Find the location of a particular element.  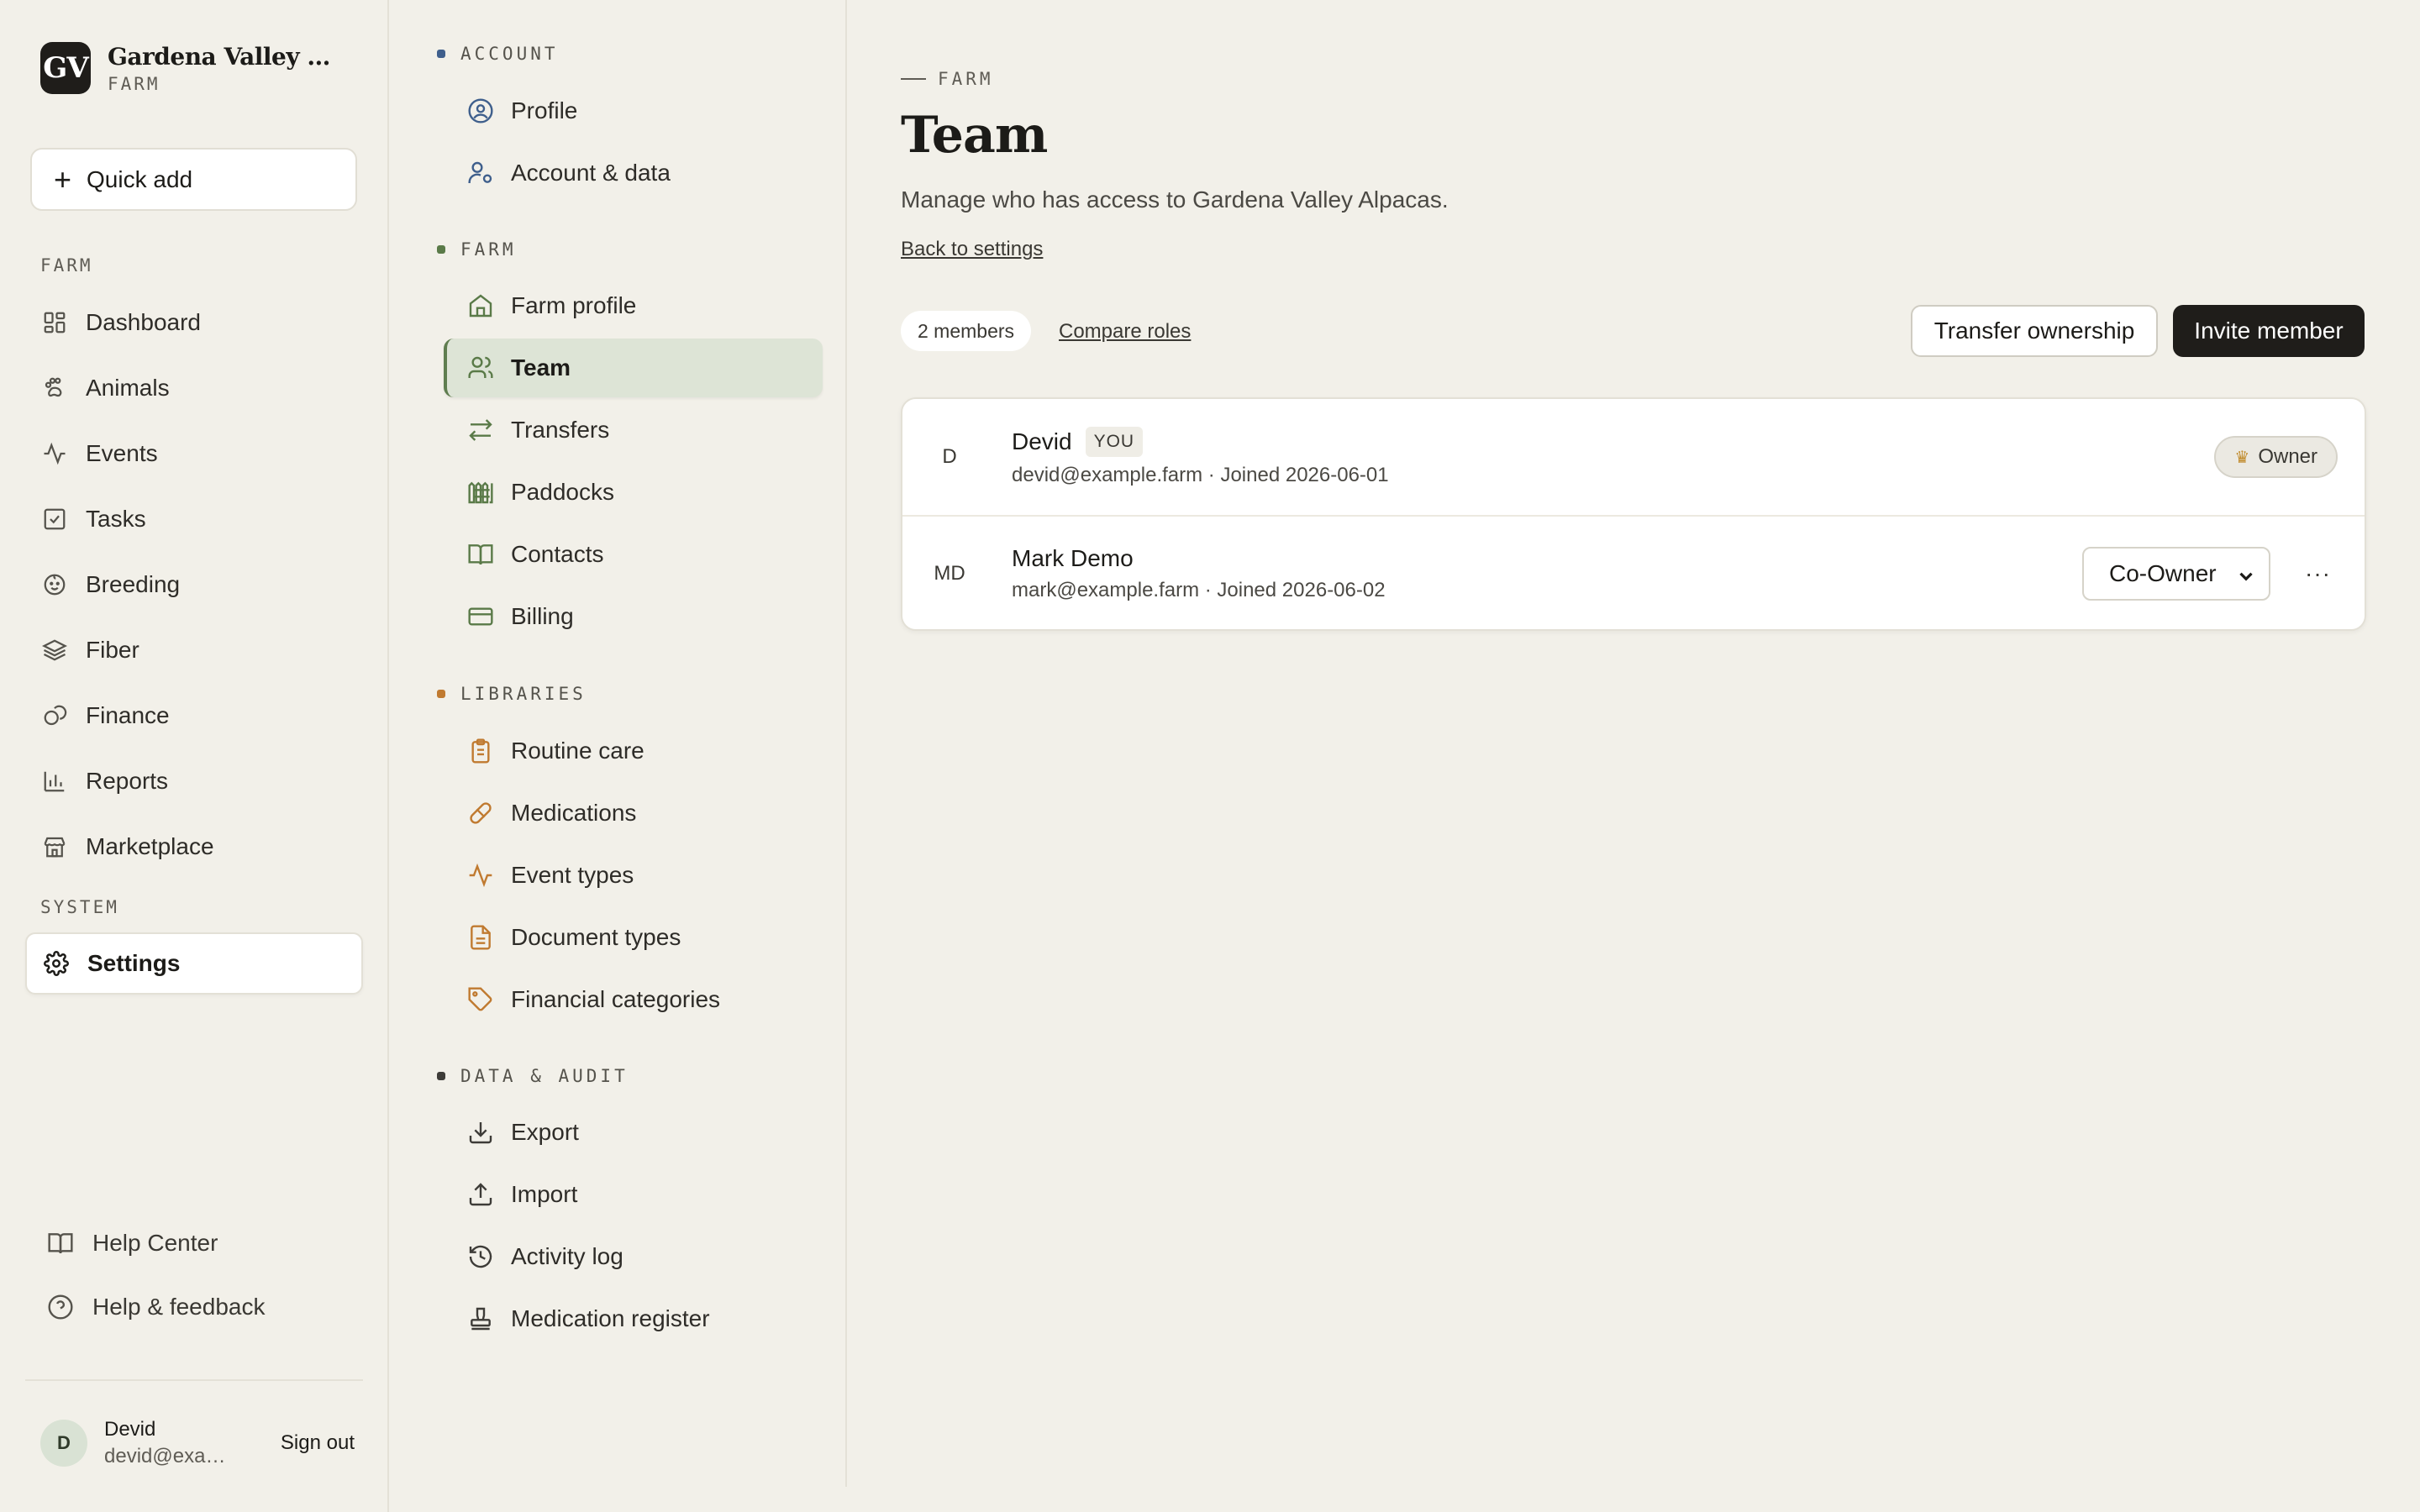

baby-icon is located at coordinates (55, 585).